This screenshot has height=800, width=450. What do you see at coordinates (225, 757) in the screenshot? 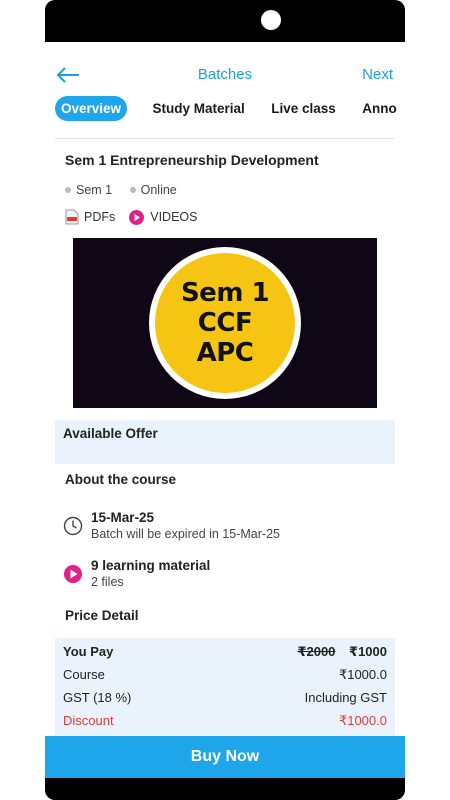
I see `buy-now-button: Buy Now` at bounding box center [225, 757].